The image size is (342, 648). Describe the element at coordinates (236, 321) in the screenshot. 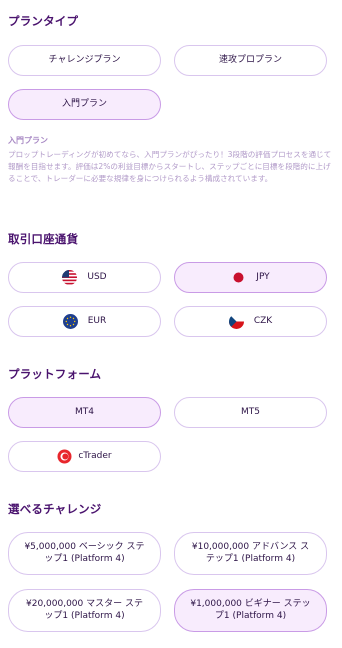

I see `czech-flag-icon` at that location.